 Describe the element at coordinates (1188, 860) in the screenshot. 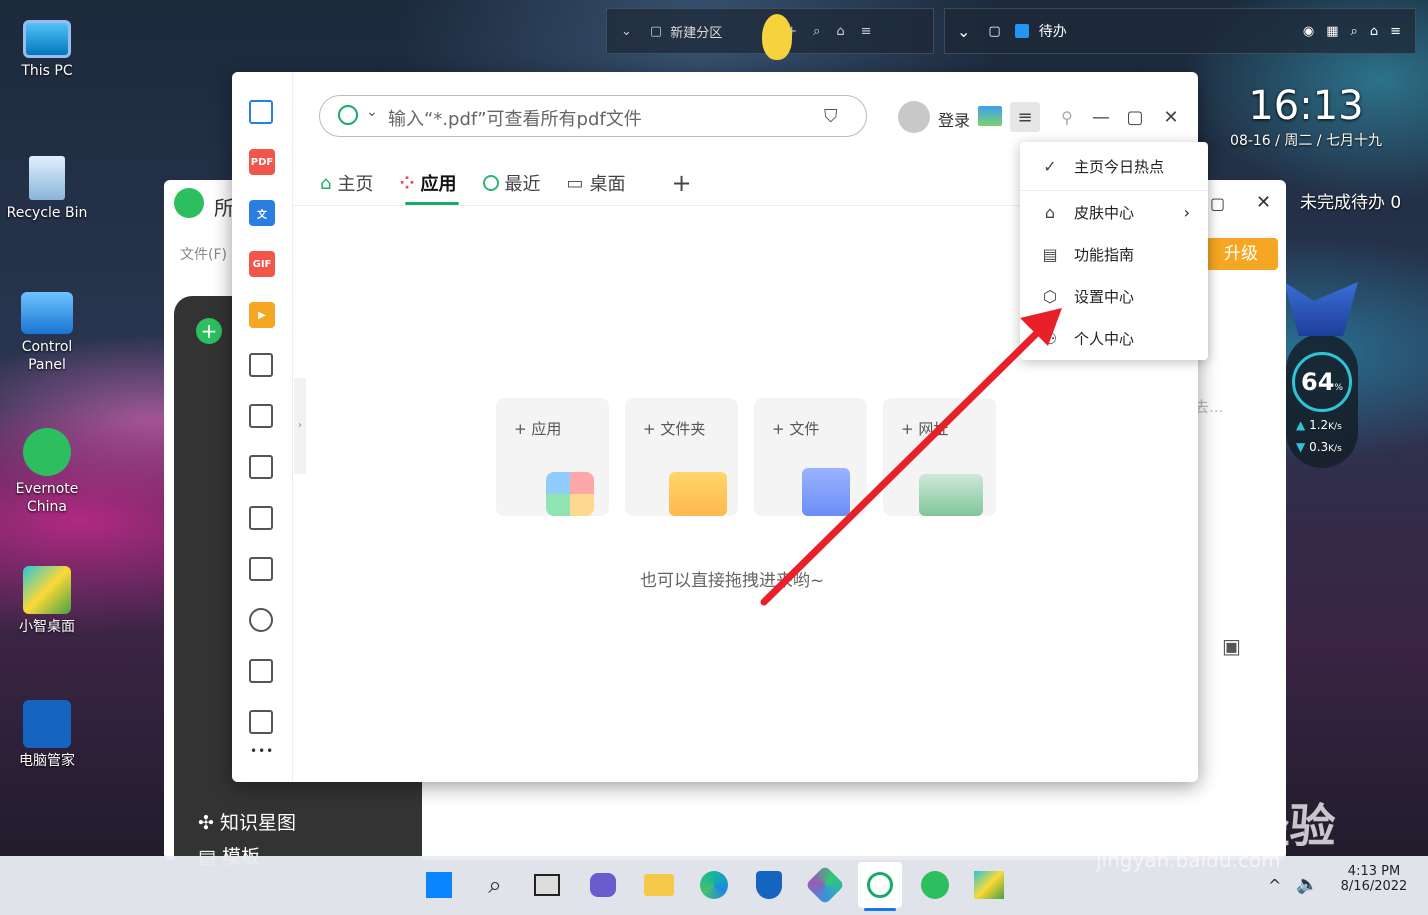

I see `watermark-url: jingyan.baidu.com` at that location.